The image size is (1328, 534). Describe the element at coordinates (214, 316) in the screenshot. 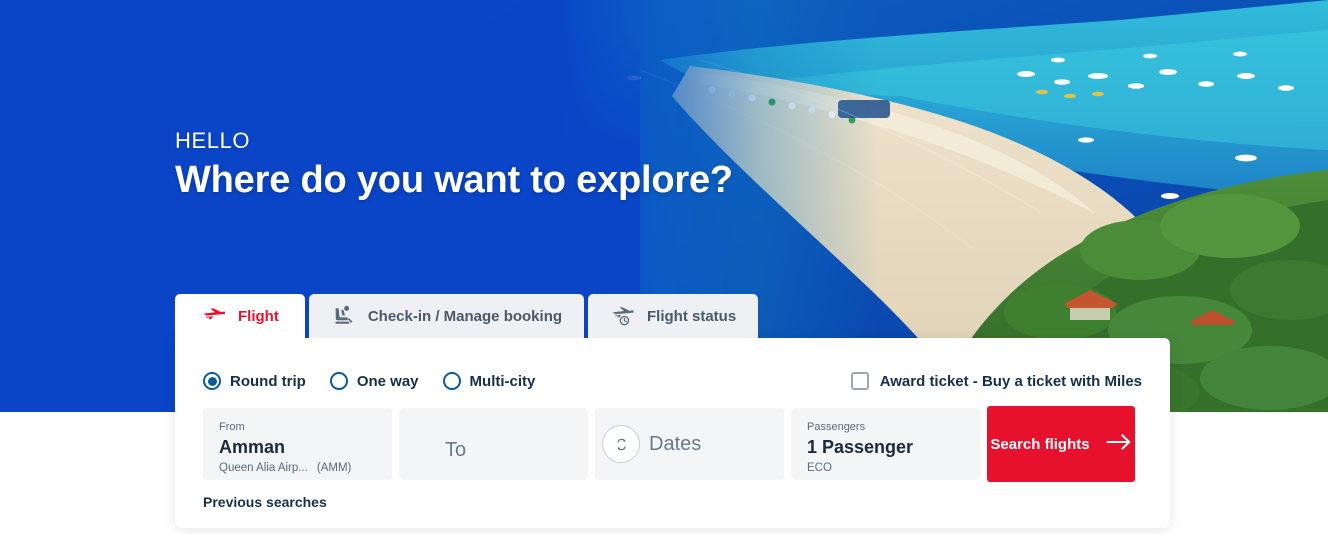

I see `airplane-icon` at that location.